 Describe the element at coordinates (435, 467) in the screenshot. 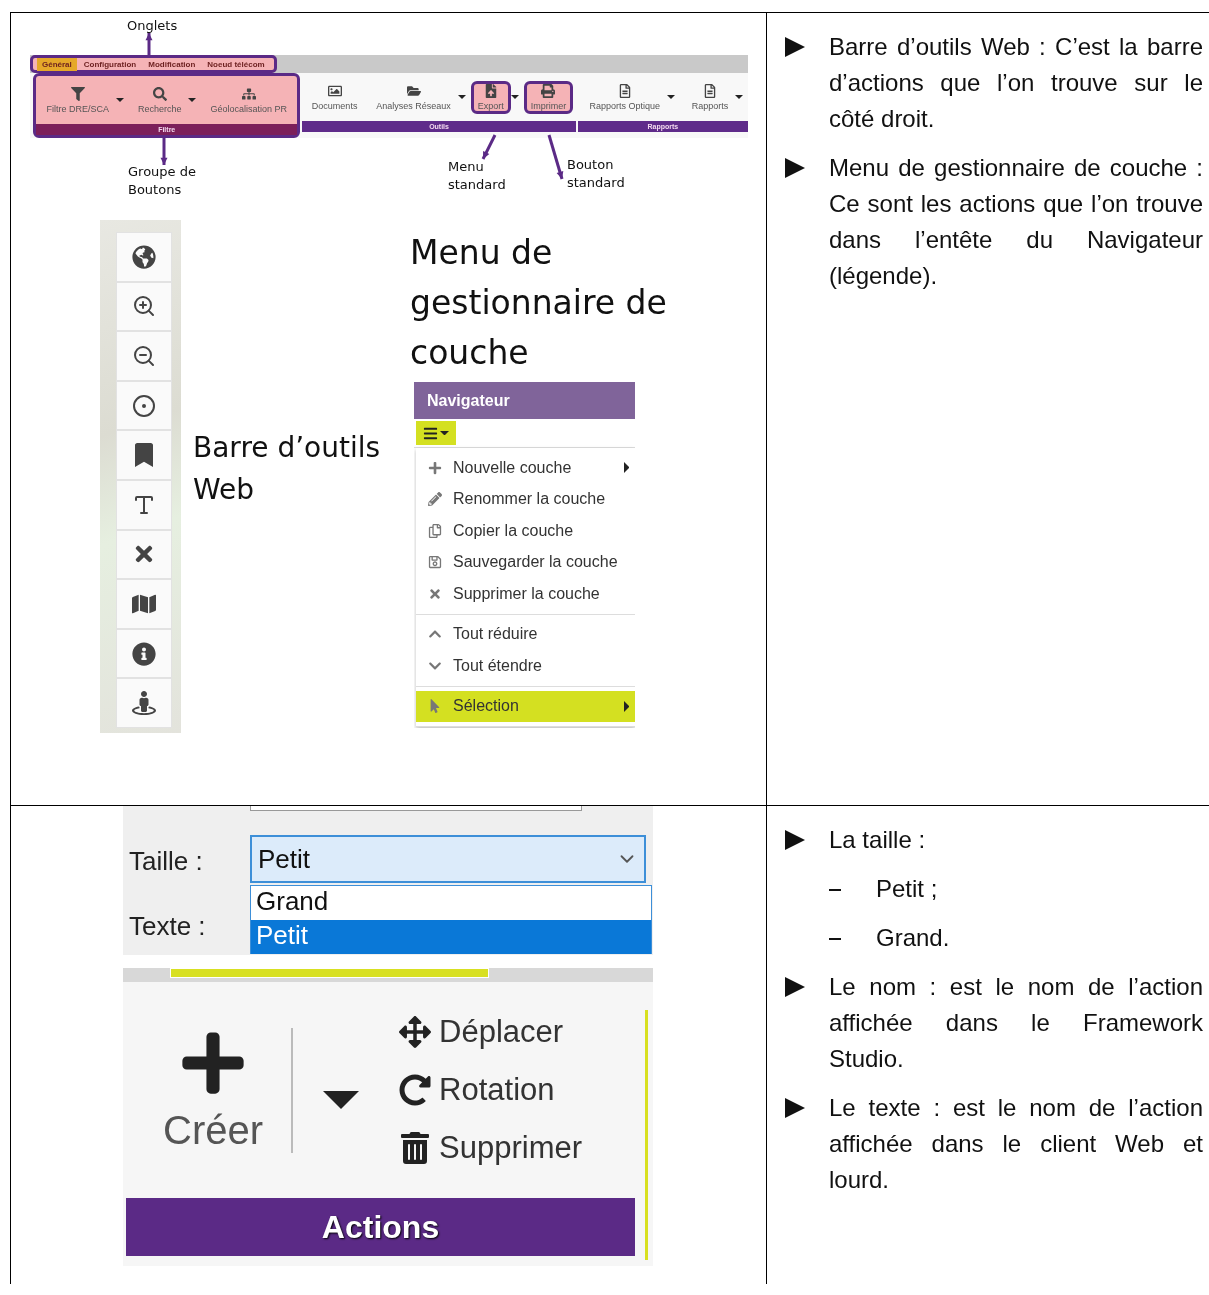

I see `plus-icon` at that location.